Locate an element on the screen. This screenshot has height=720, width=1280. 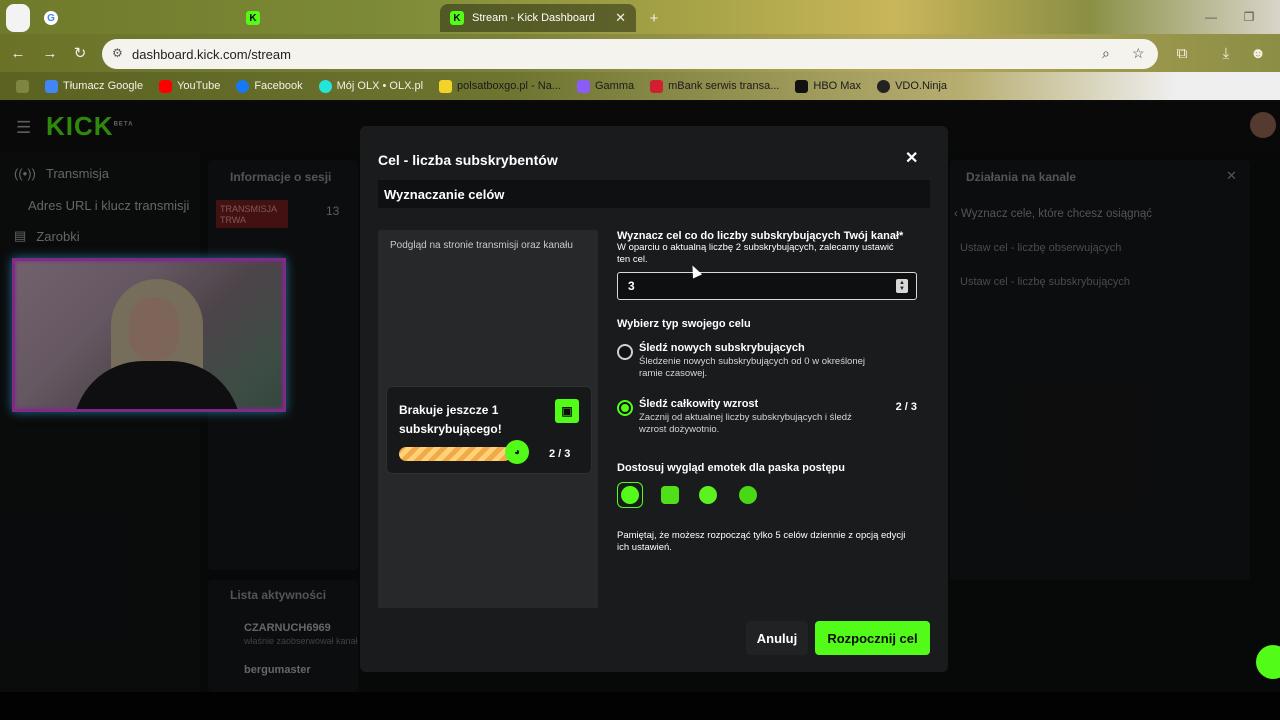
back-icon: ← is located at coordinates (18, 53).